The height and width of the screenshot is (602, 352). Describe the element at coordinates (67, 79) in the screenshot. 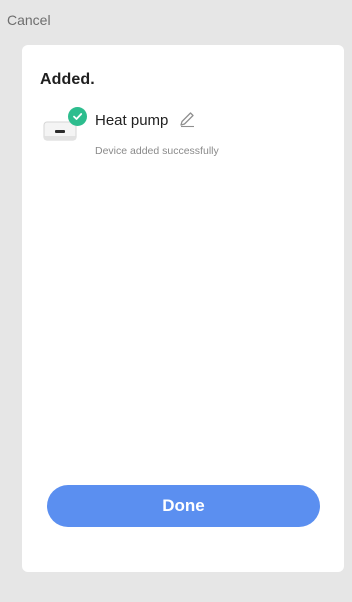

I see `page-title: Added.` at that location.